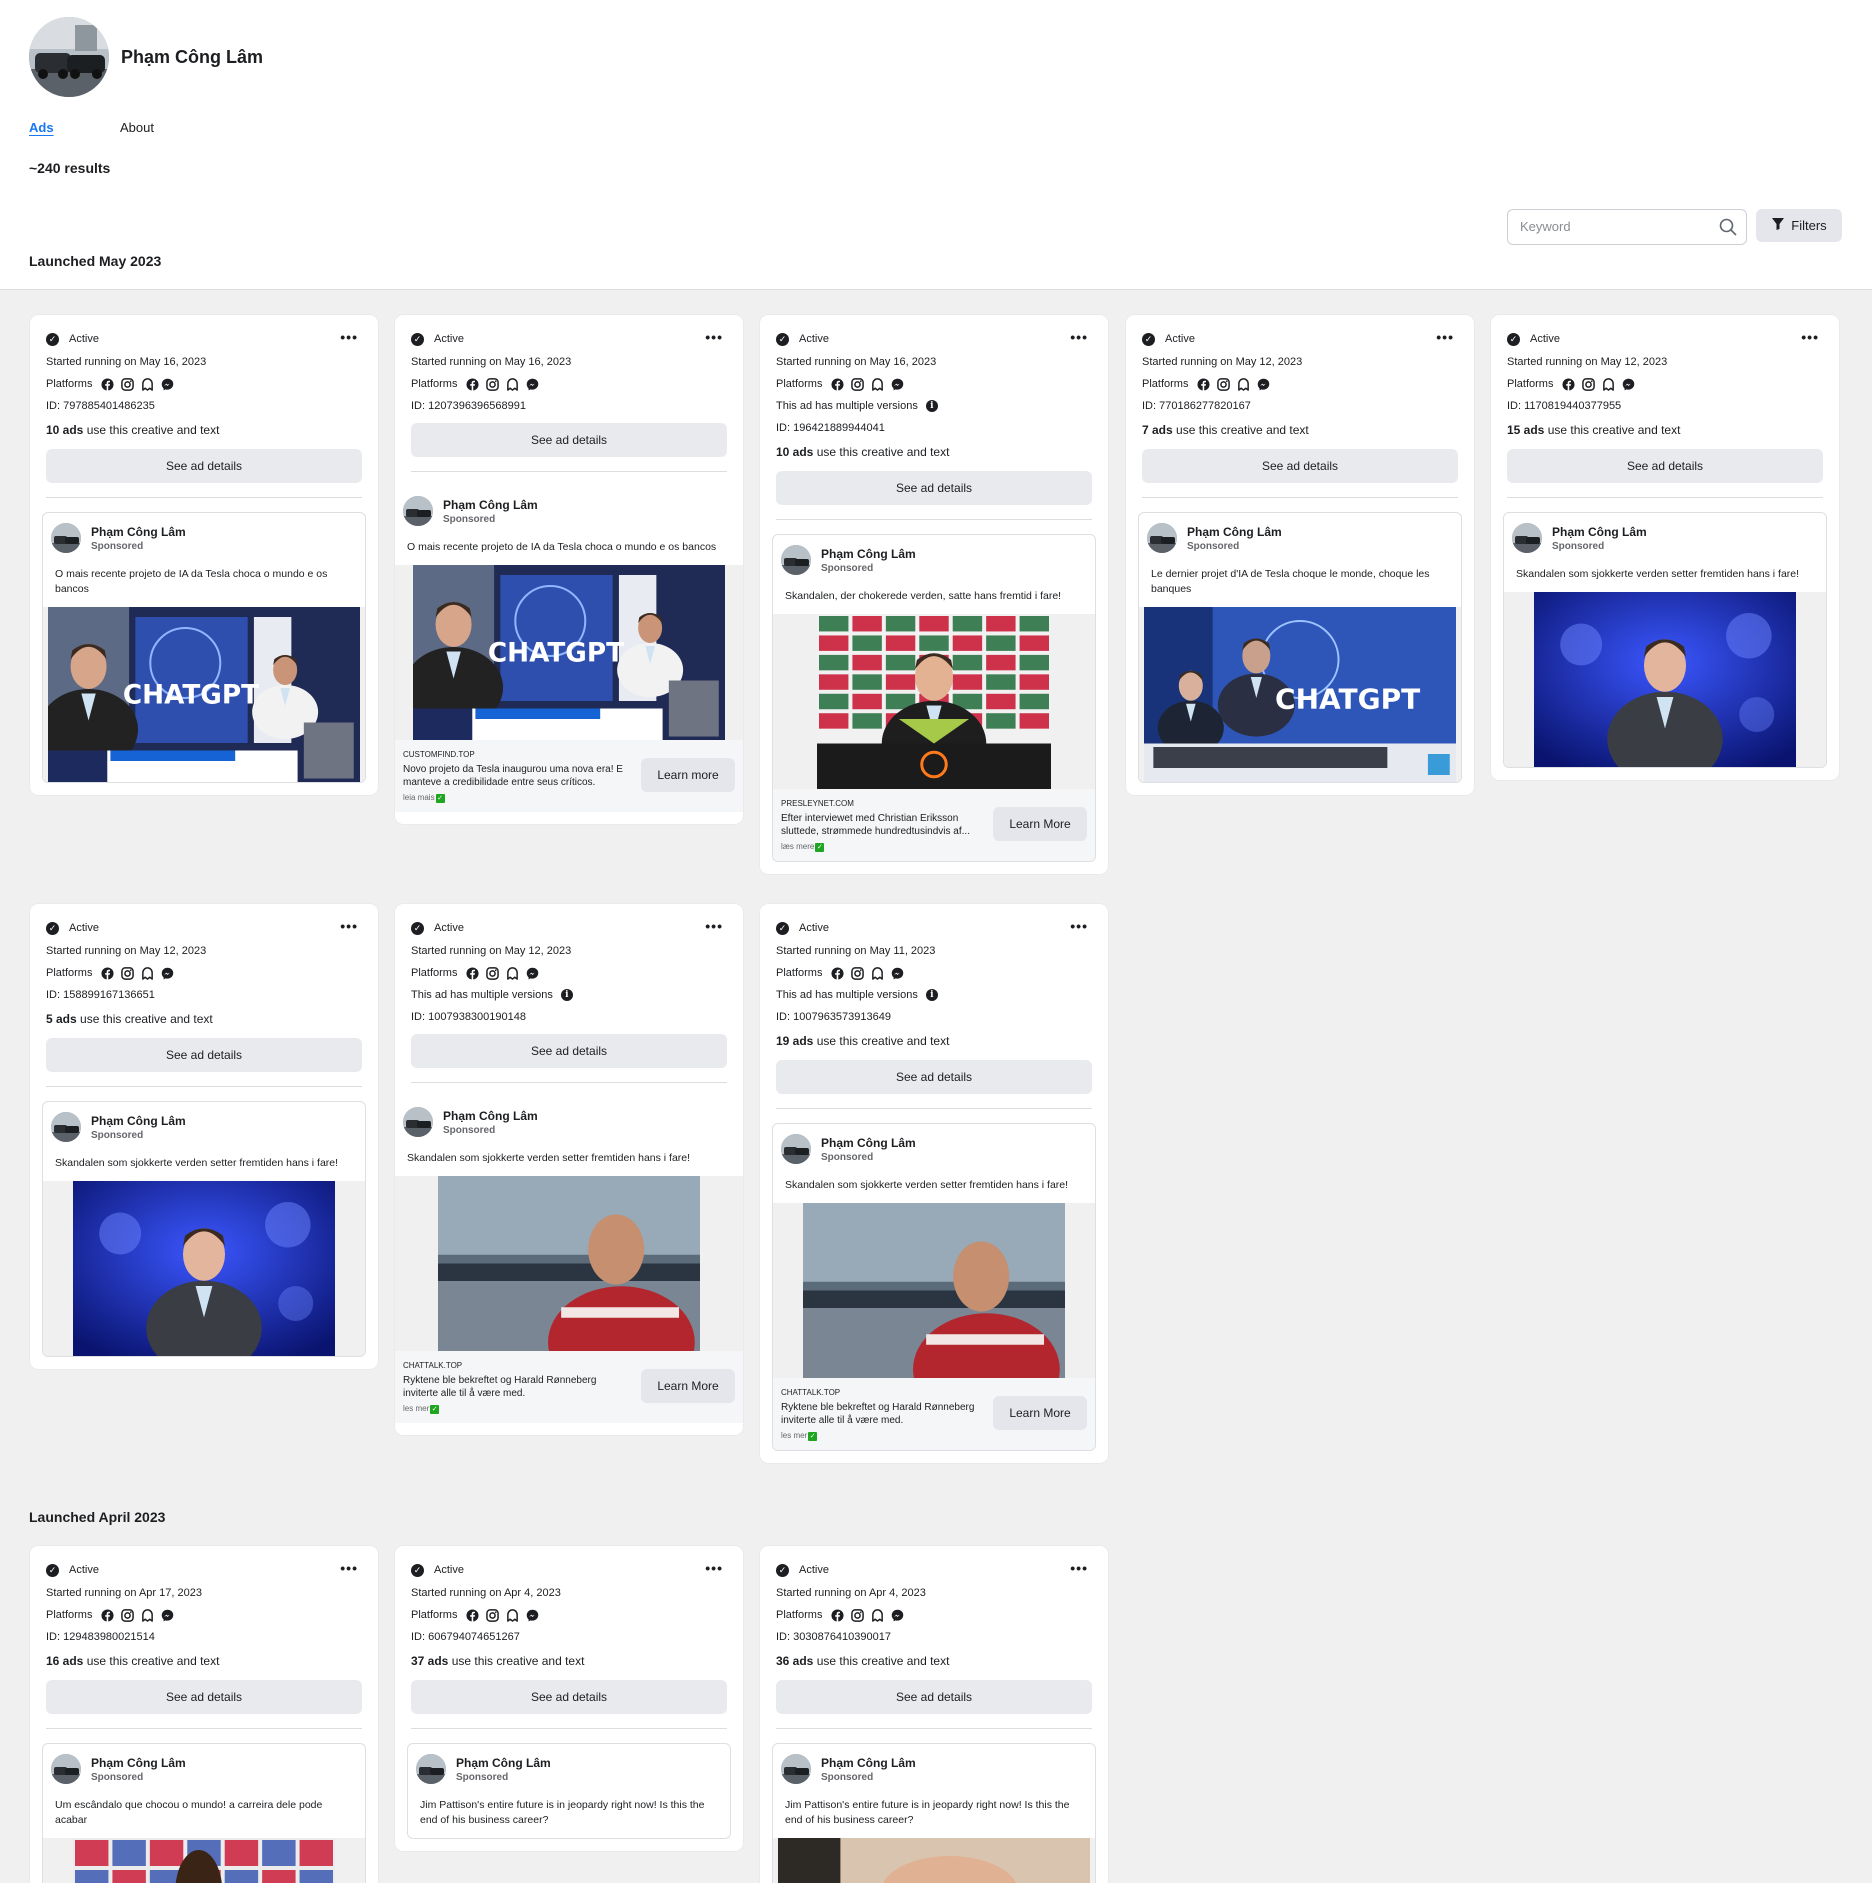 The height and width of the screenshot is (1883, 1872). What do you see at coordinates (934, 1042) in the screenshot?
I see `creative-count: 19 ads use this creative and text` at bounding box center [934, 1042].